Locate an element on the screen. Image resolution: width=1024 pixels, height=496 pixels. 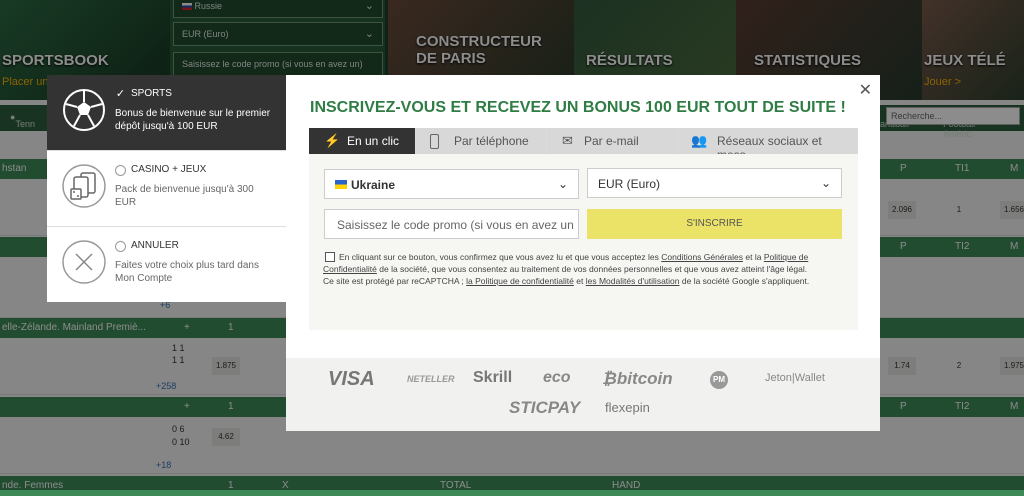
google-privacy-link: la Politique de confidentialité is located at coordinates (520, 281).